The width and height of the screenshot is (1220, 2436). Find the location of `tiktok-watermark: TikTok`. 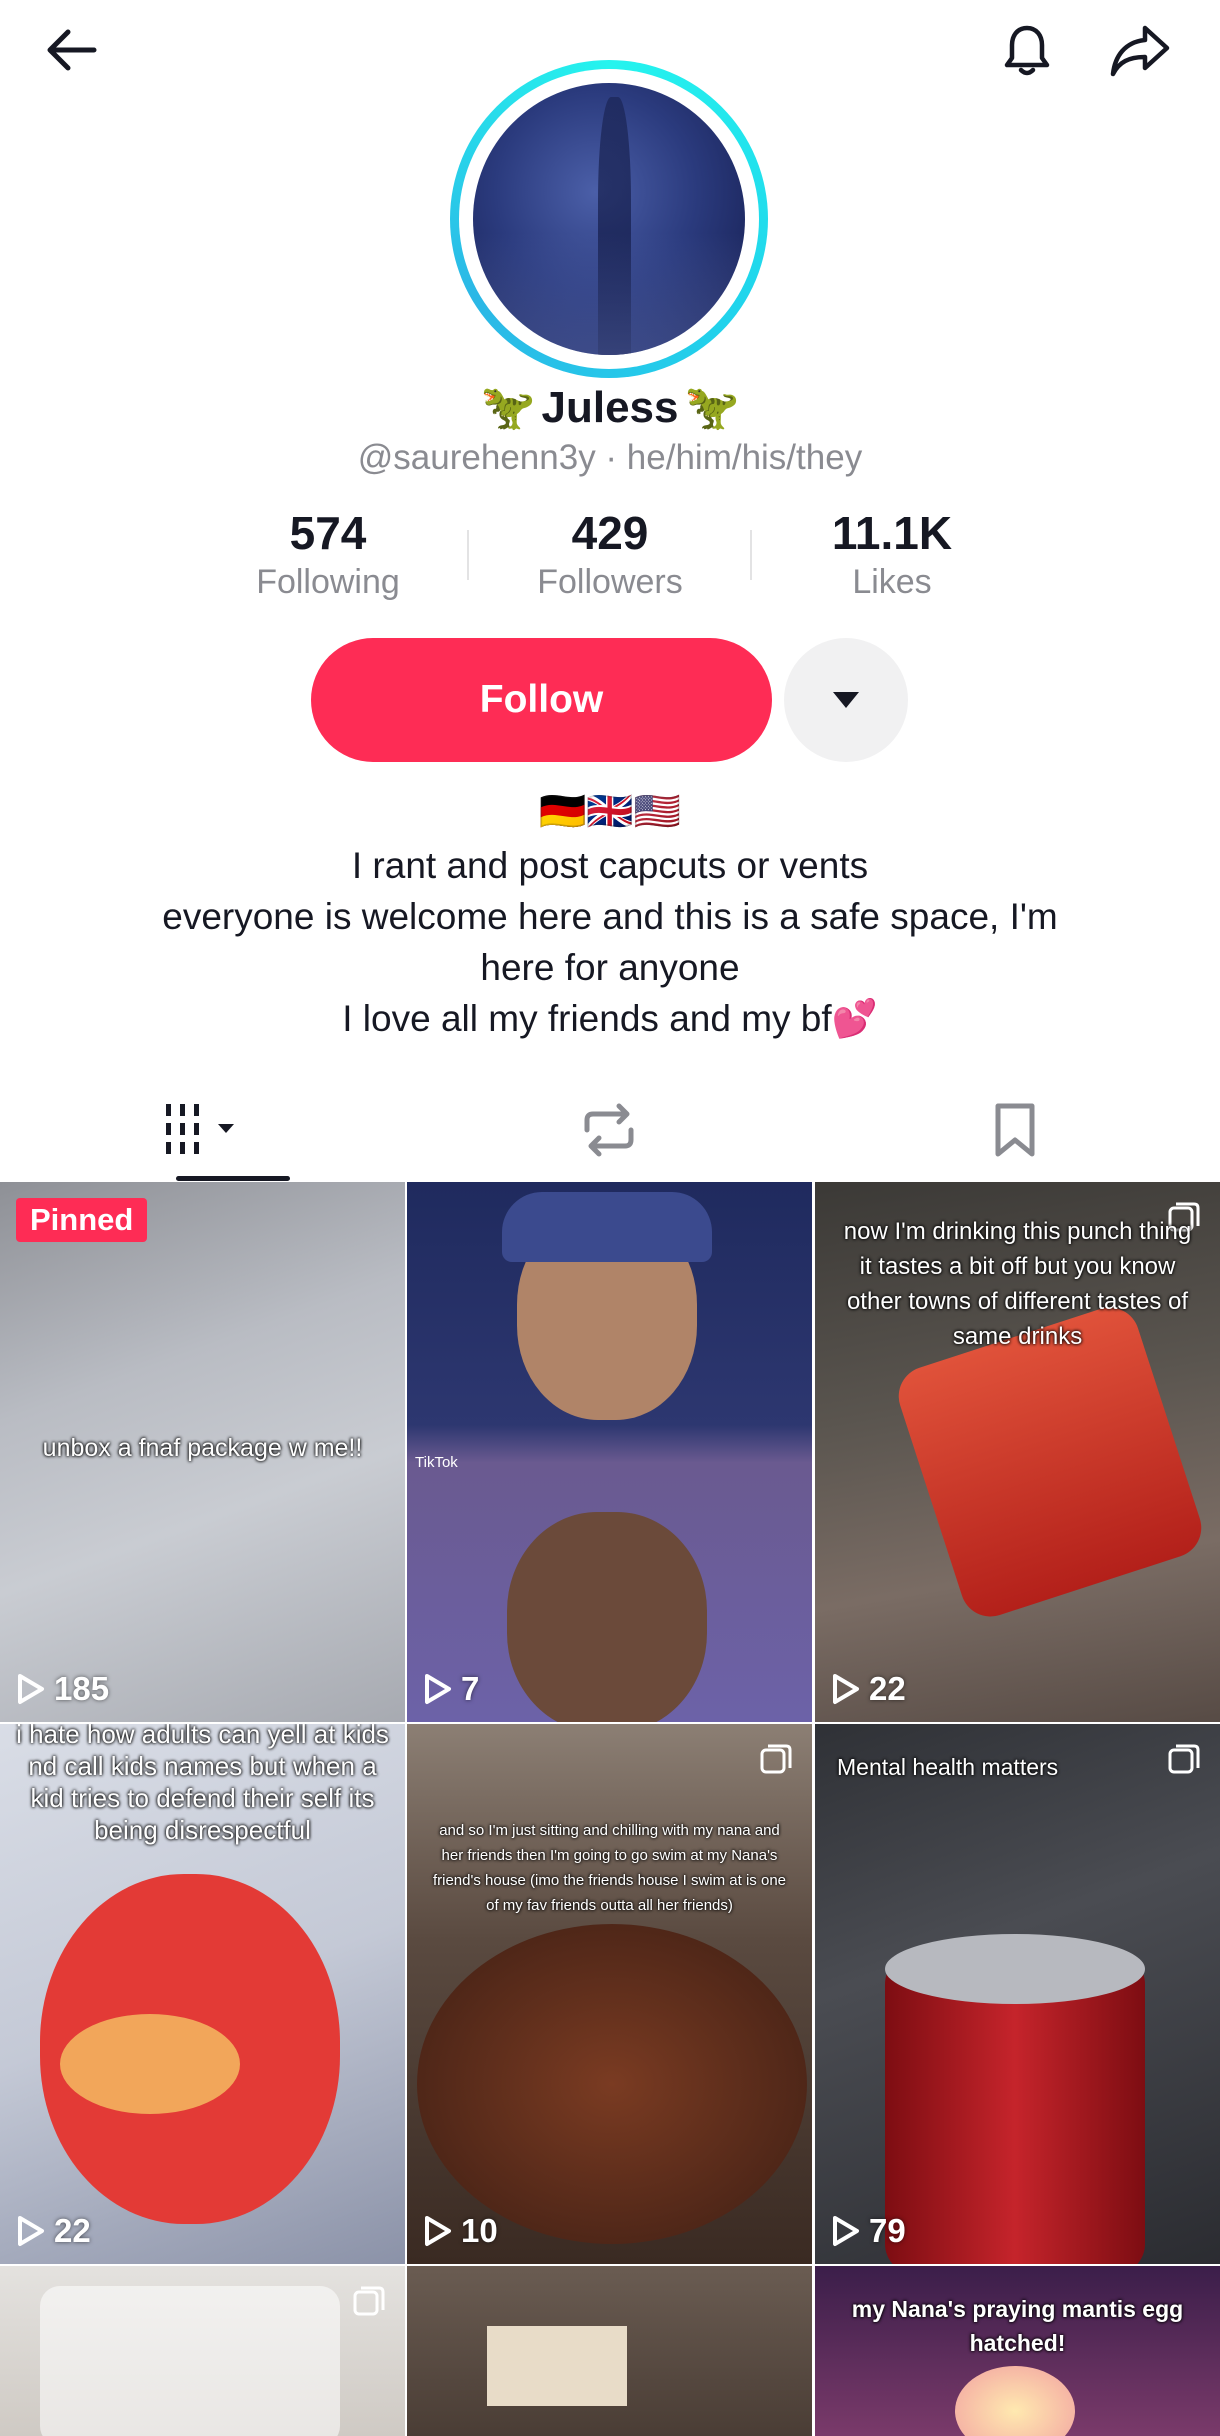

tiktok-watermark: TikTok is located at coordinates (436, 1462).